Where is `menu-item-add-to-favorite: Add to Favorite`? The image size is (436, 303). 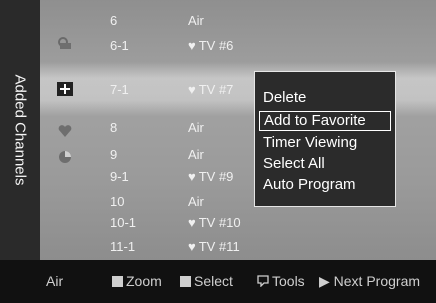
menu-item-add-to-favorite: Add to Favorite is located at coordinates (325, 121).